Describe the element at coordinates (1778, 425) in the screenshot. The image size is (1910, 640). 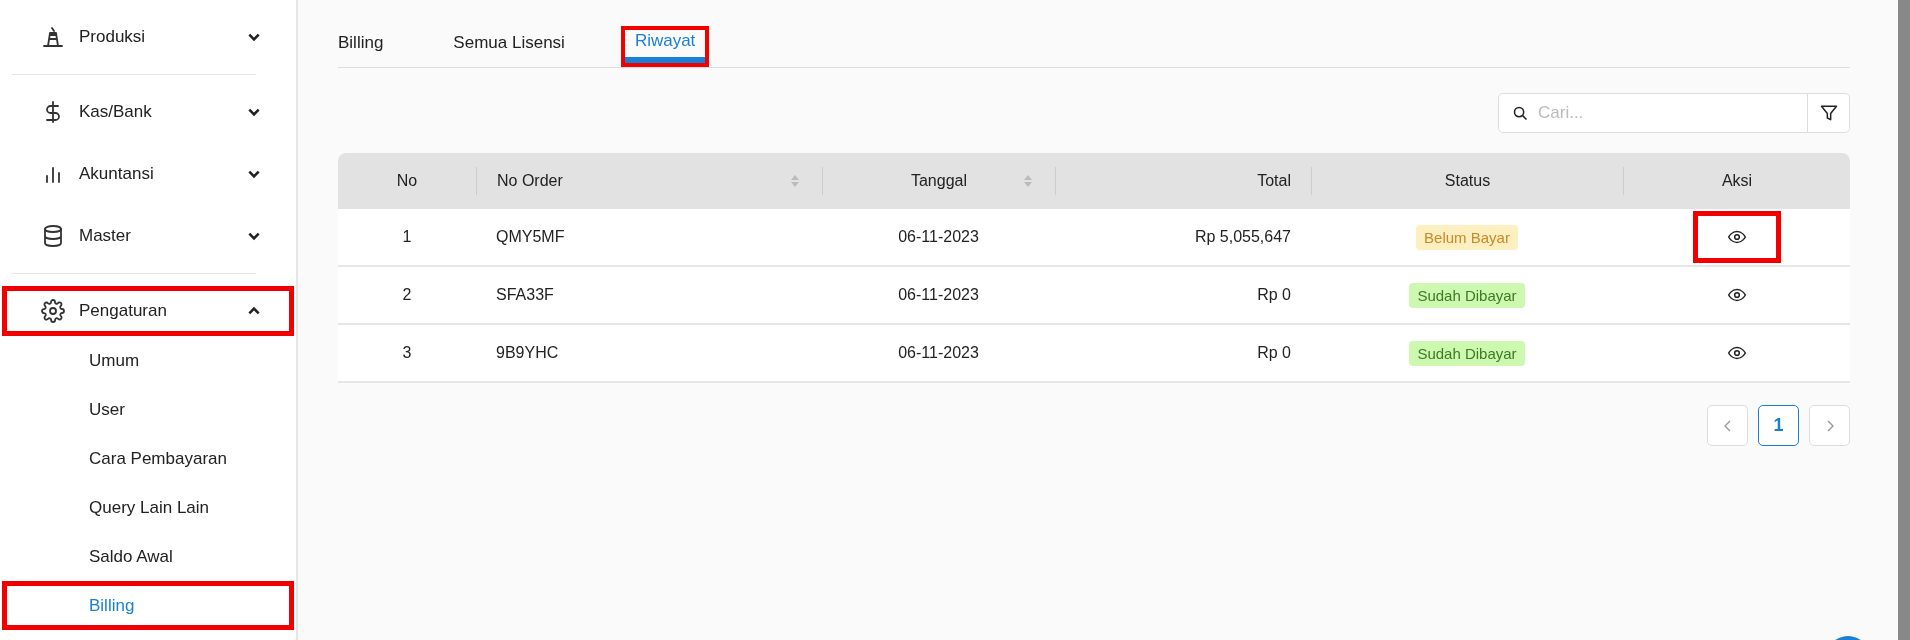
I see `page-button: 1` at that location.